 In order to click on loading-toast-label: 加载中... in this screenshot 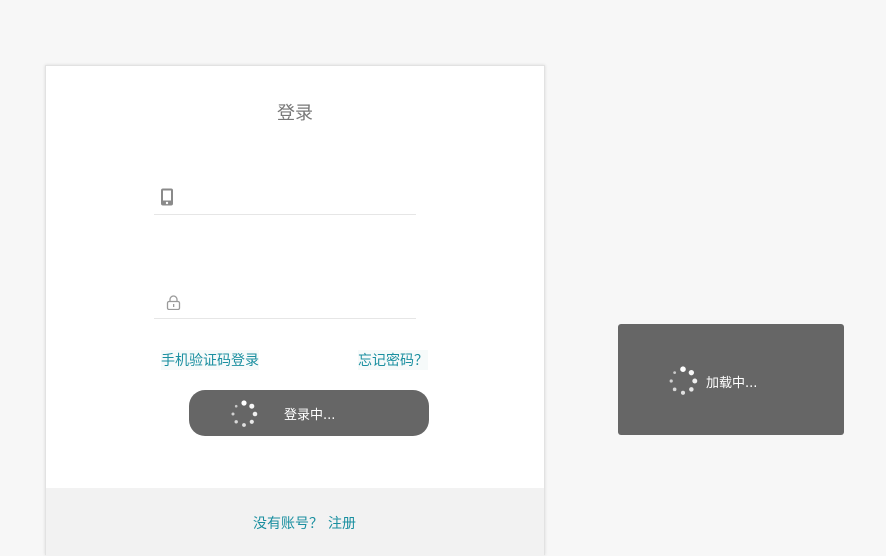, I will do `click(732, 383)`.